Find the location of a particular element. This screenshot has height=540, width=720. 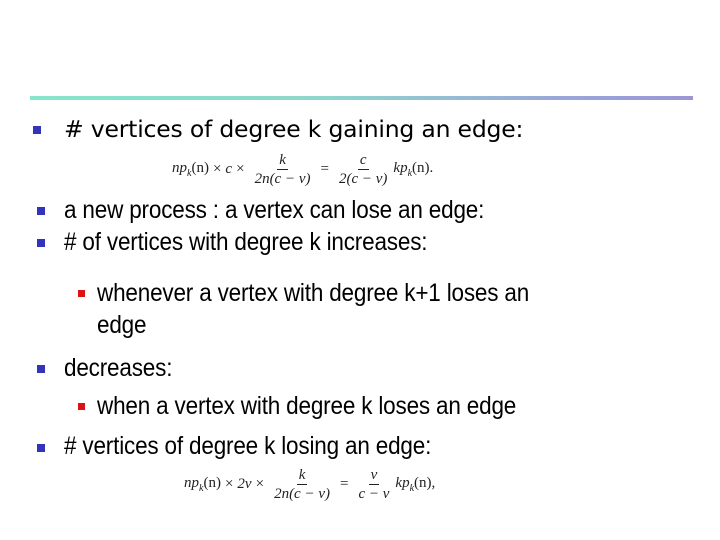

fraction-numerator: c is located at coordinates (363, 161).